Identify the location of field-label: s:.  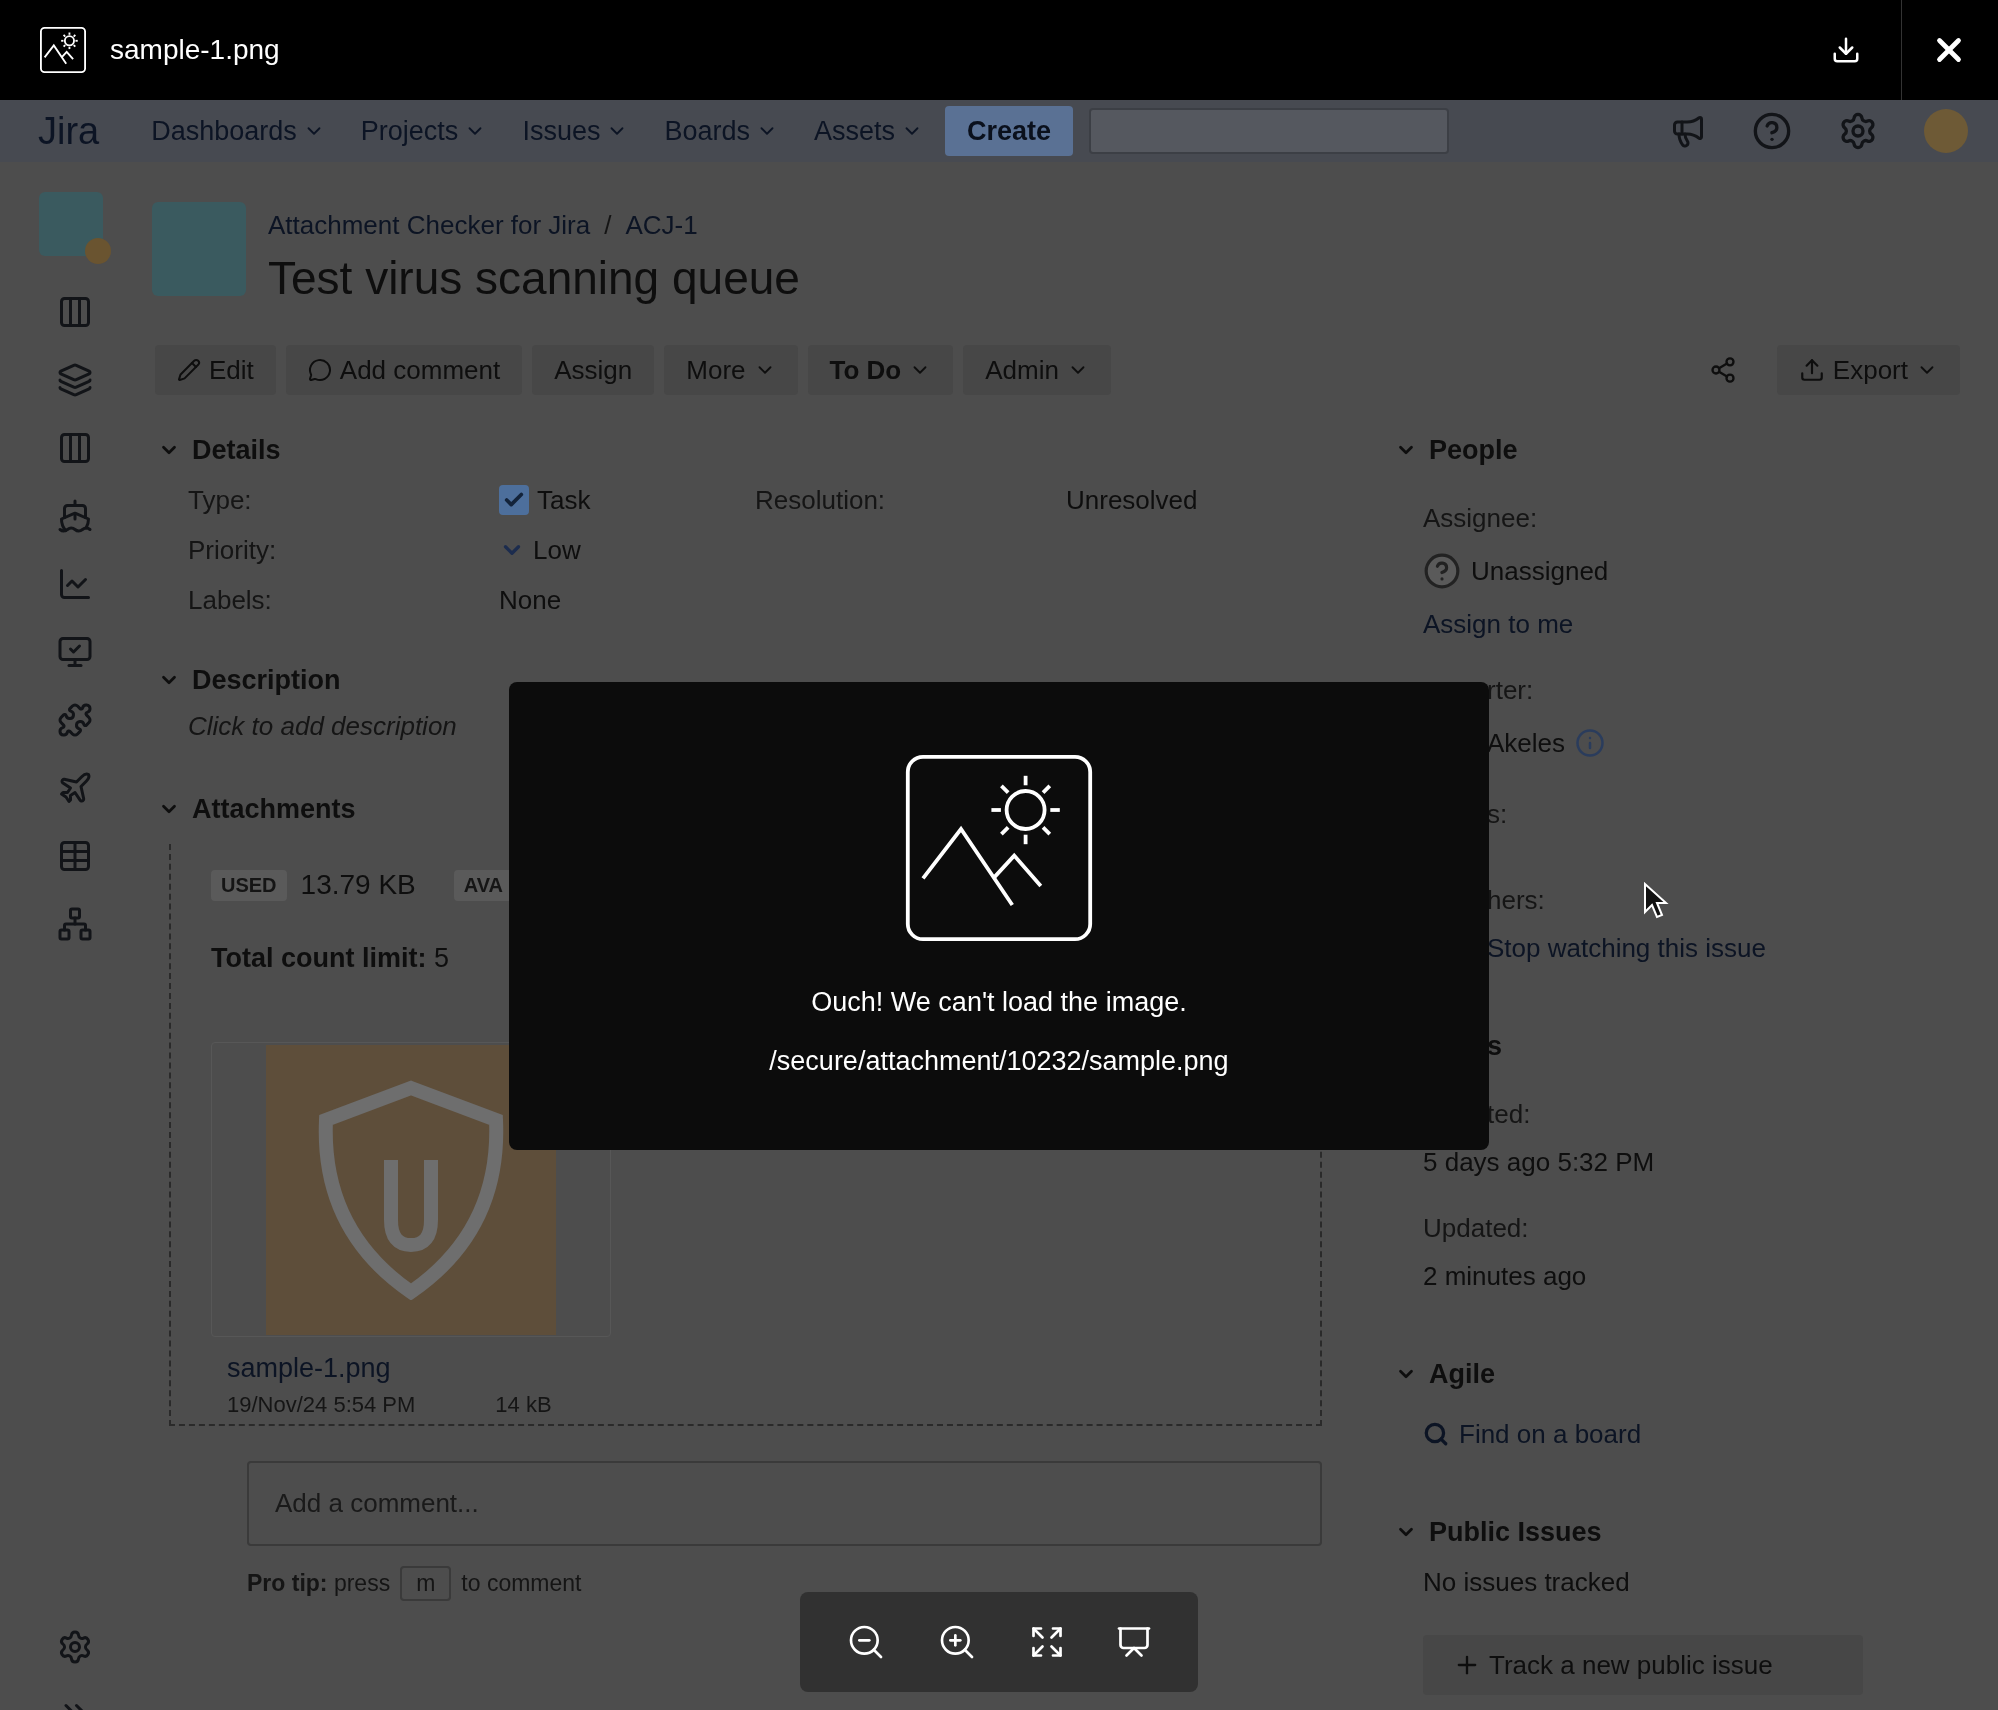
(1497, 814).